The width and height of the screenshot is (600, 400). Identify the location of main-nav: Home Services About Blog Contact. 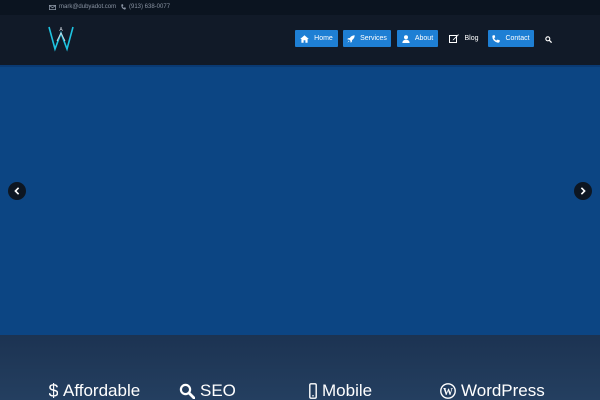
(300, 39).